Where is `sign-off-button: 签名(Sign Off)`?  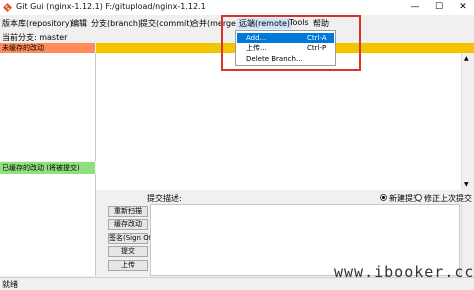 sign-off-button: 签名(Sign Off) is located at coordinates (132, 238).